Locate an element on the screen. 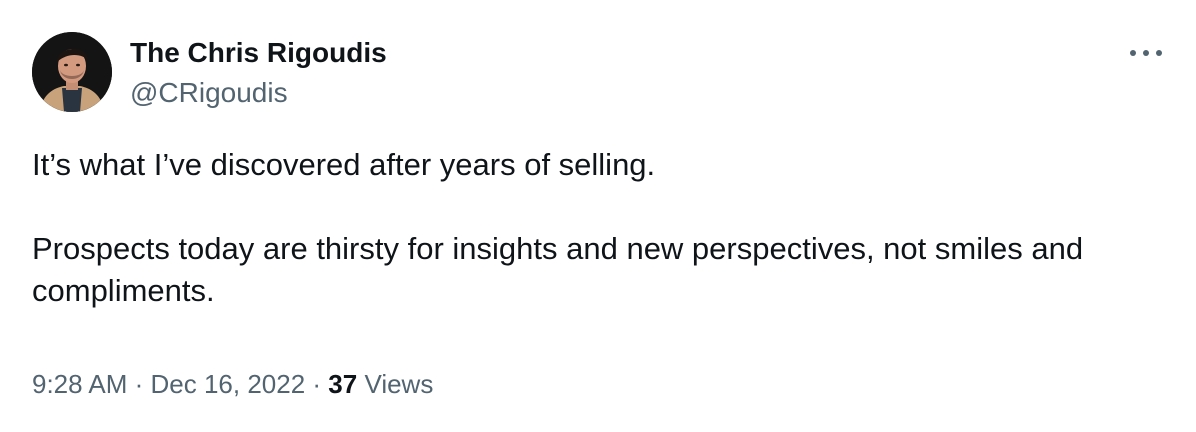 The height and width of the screenshot is (432, 1196). profile-photo-icon is located at coordinates (72, 72).